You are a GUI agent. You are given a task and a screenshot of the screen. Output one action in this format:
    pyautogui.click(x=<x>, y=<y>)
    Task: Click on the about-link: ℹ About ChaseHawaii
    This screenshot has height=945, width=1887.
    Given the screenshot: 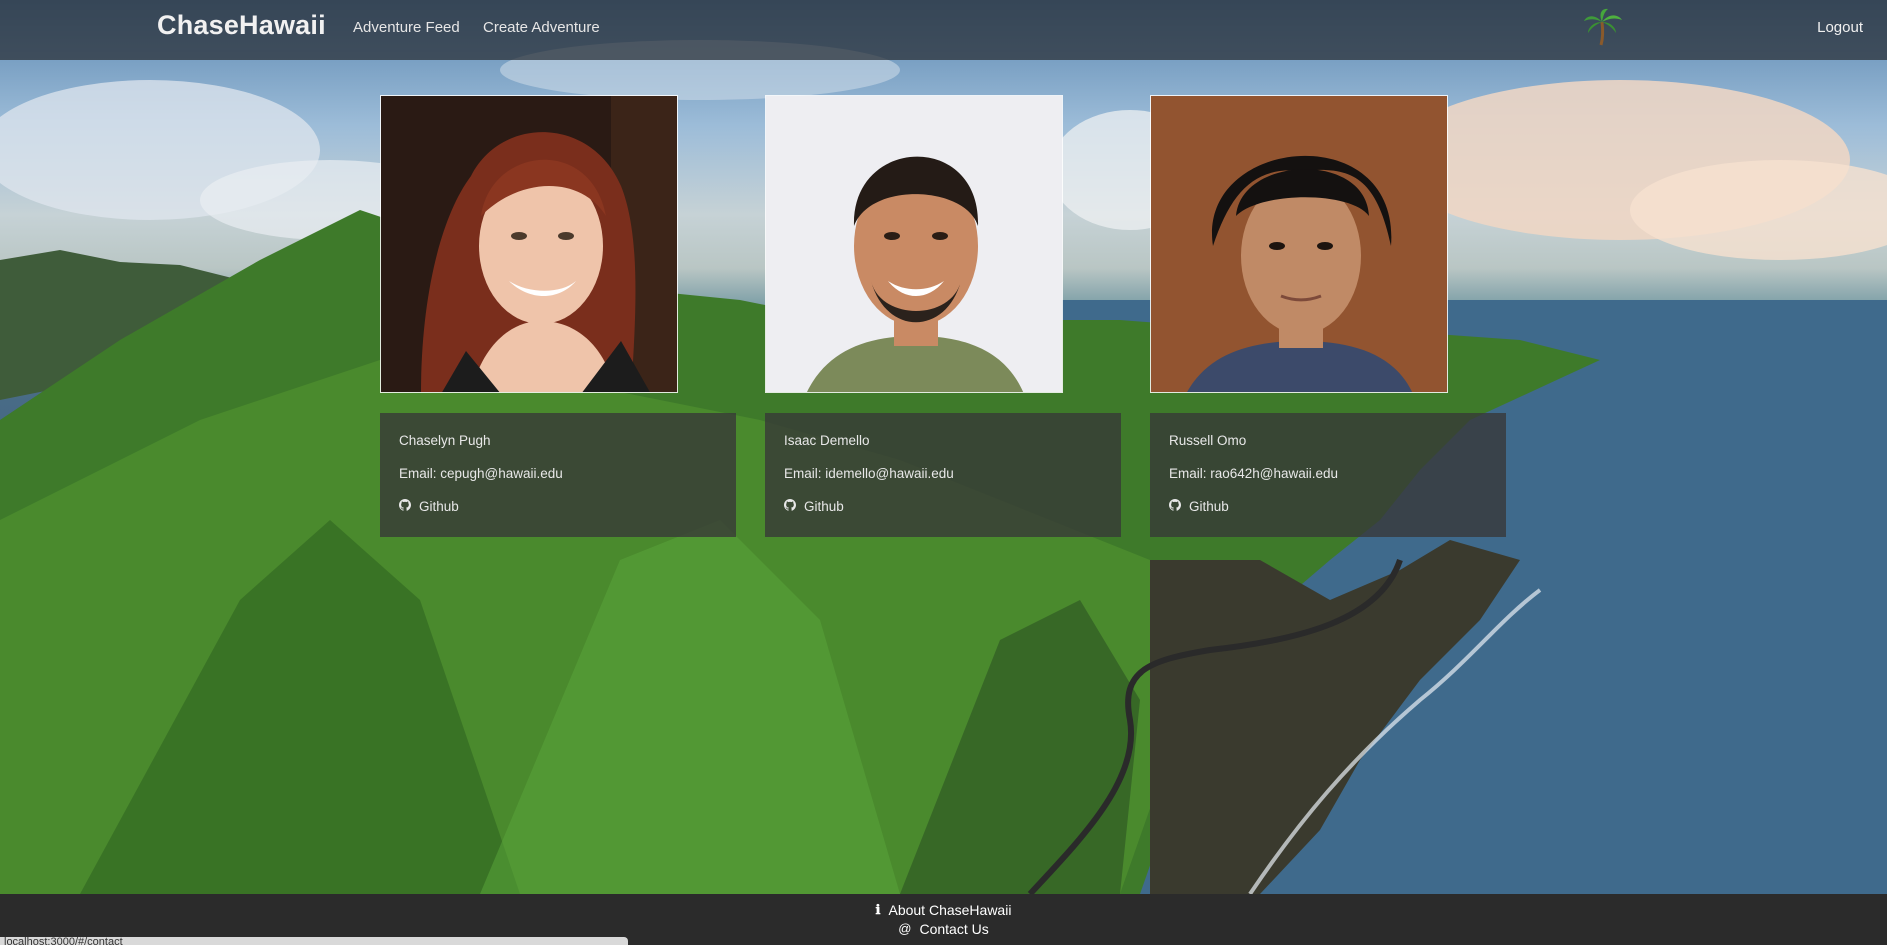 What is the action you would take?
    pyautogui.click(x=943, y=909)
    